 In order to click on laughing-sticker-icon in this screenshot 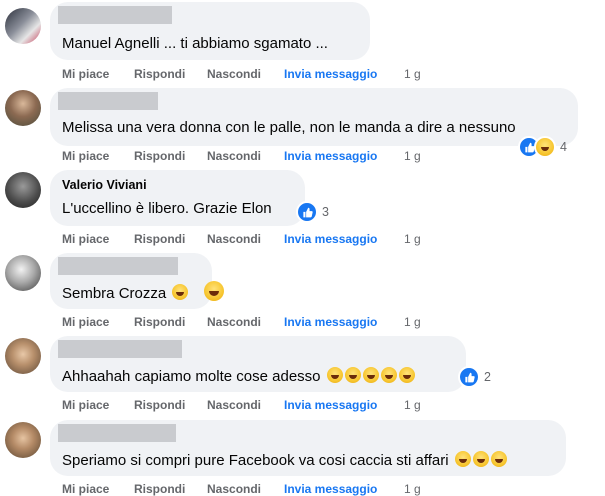, I will do `click(214, 291)`.